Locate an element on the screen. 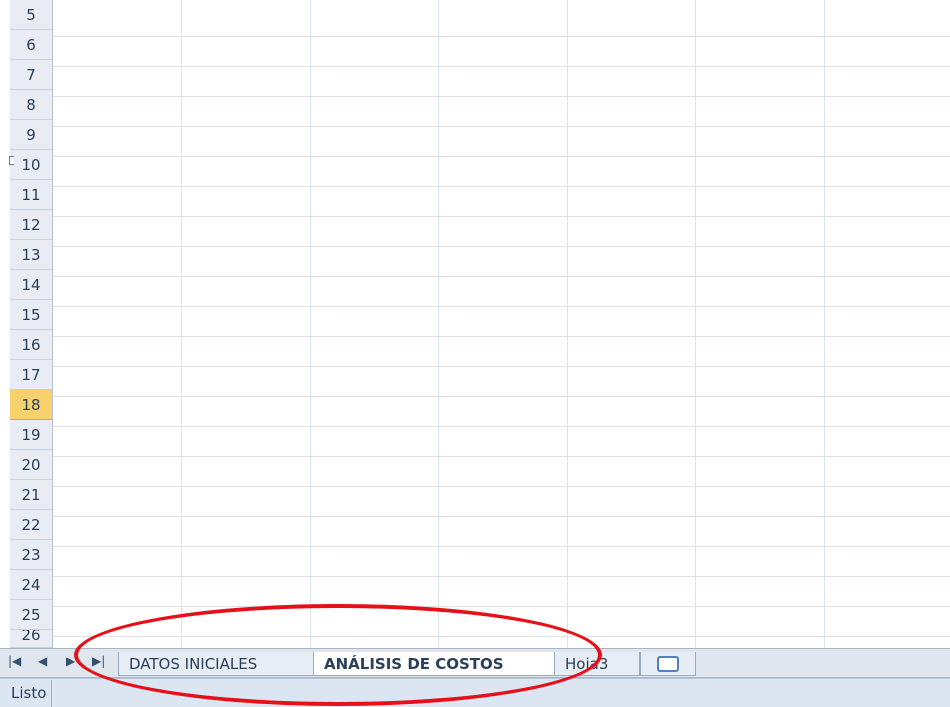 This screenshot has width=950, height=707. row-header-25: 25 is located at coordinates (31, 615).